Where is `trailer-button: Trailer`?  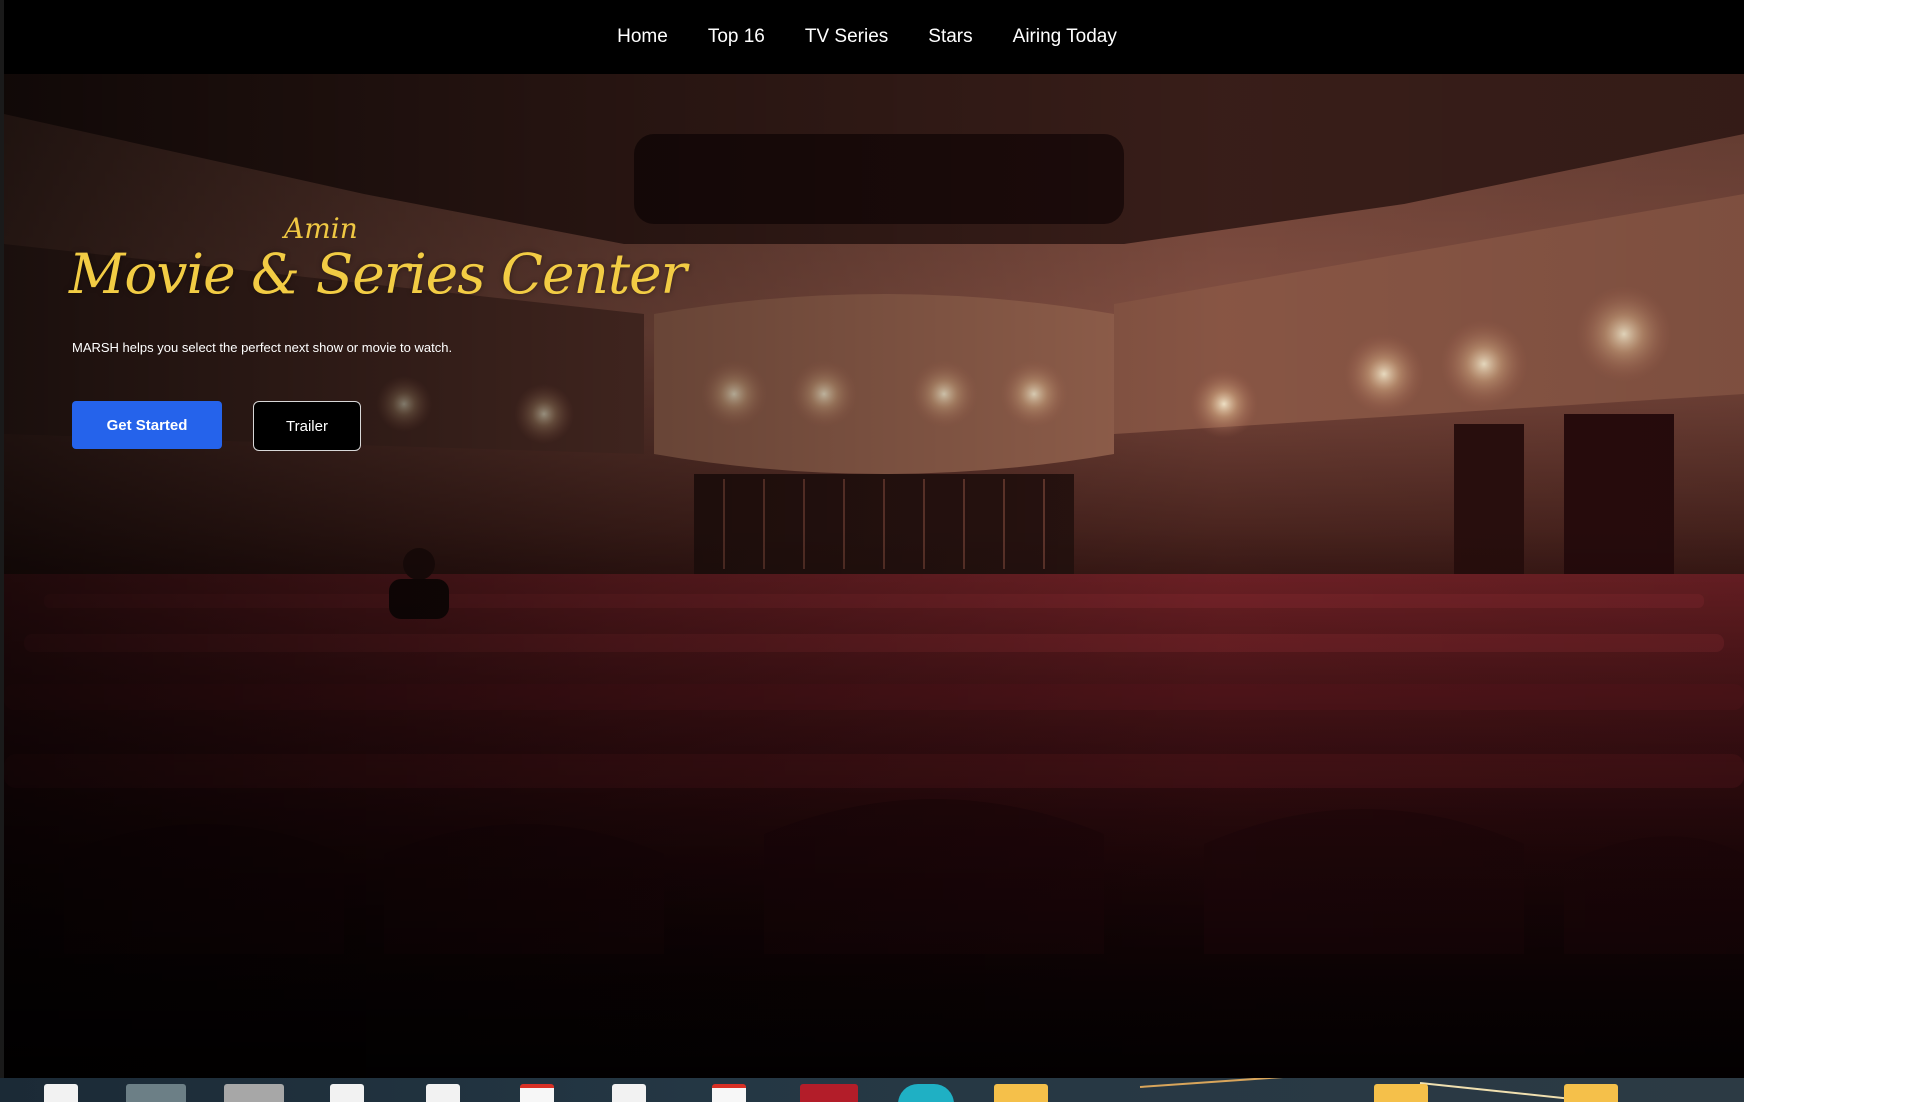
trailer-button: Trailer is located at coordinates (307, 426).